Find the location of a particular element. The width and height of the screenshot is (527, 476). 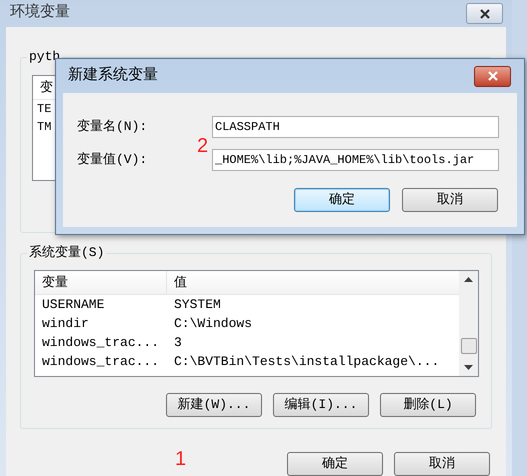

input-field: CLASSPATH is located at coordinates (355, 127).